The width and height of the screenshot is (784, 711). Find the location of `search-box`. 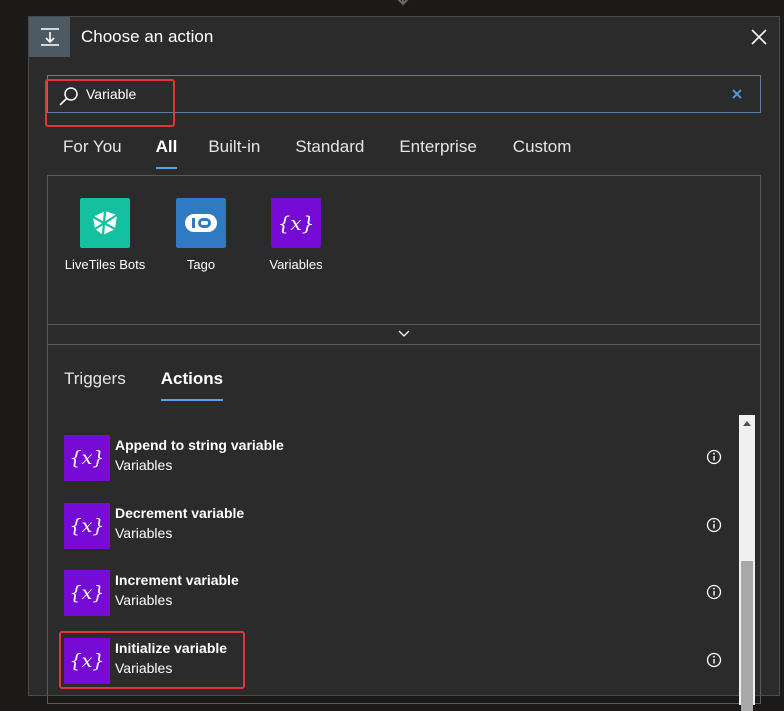

search-box is located at coordinates (404, 94).